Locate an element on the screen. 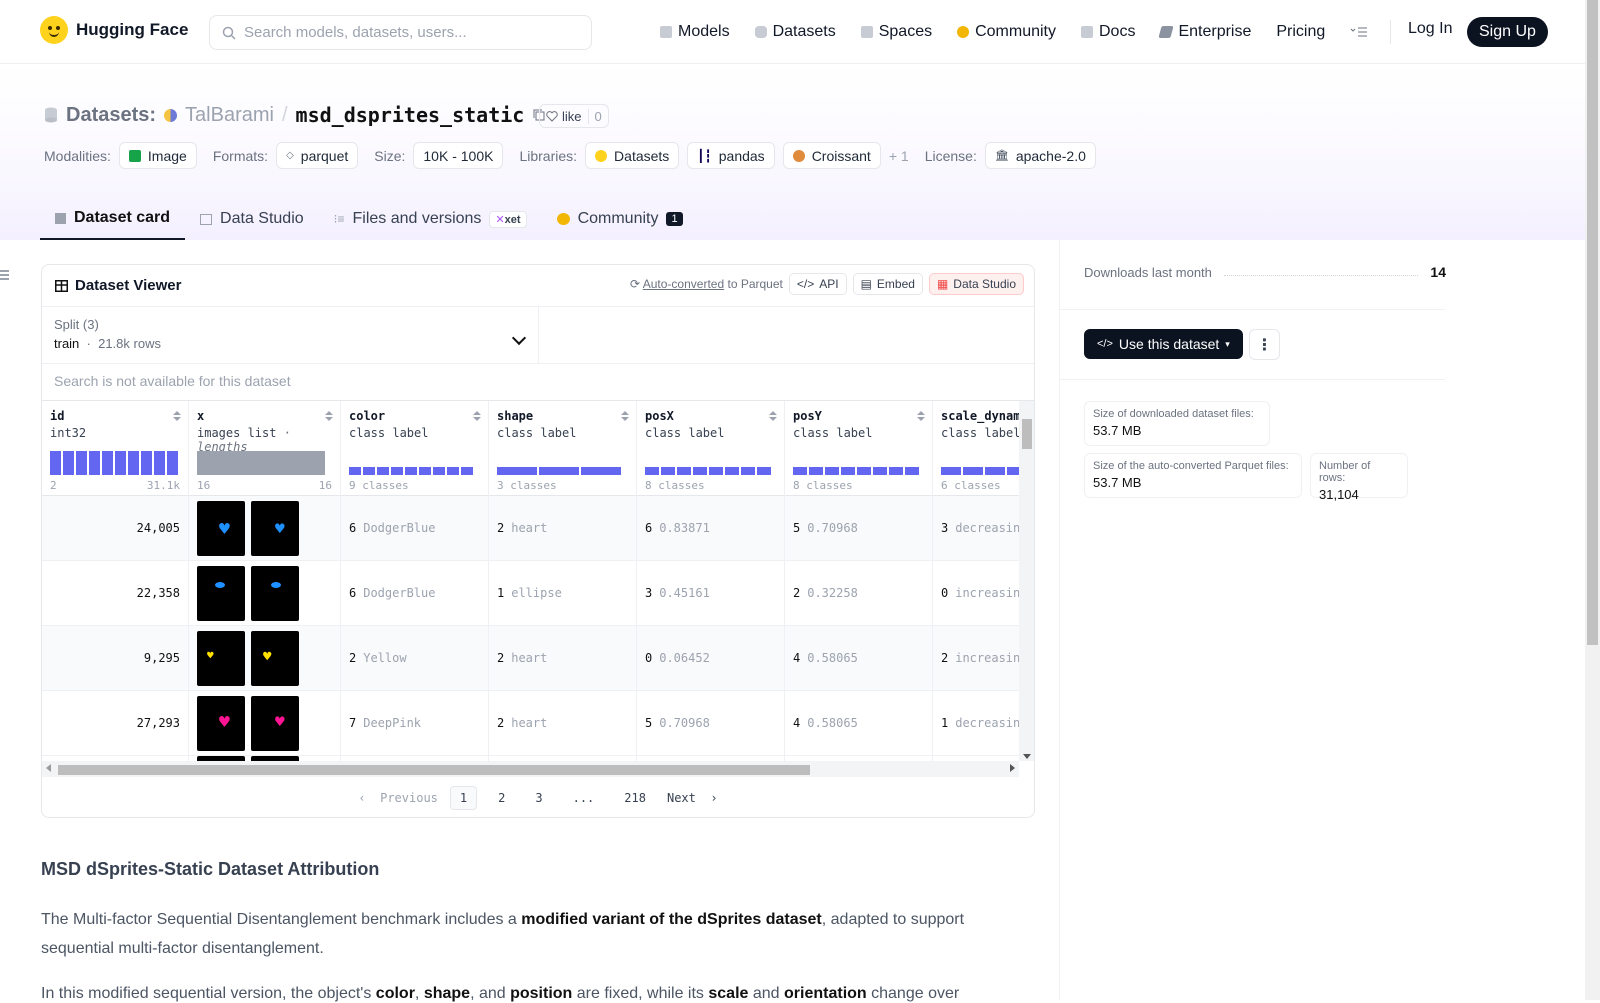 Image resolution: width=1600 pixels, height=1003 pixels. library-chip-croissant: Croissant is located at coordinates (831, 155).